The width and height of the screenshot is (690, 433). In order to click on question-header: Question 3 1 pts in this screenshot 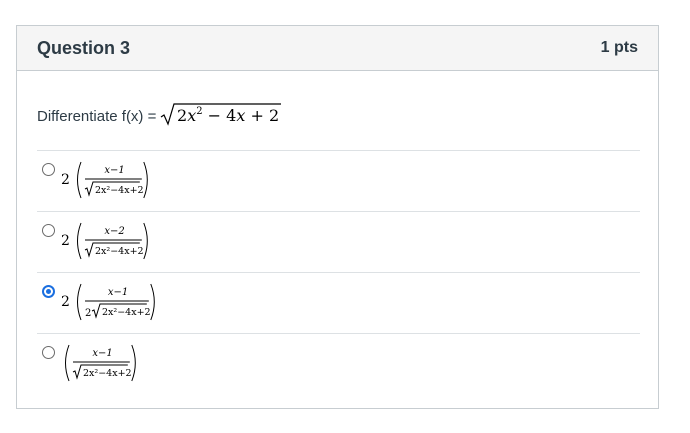, I will do `click(337, 48)`.